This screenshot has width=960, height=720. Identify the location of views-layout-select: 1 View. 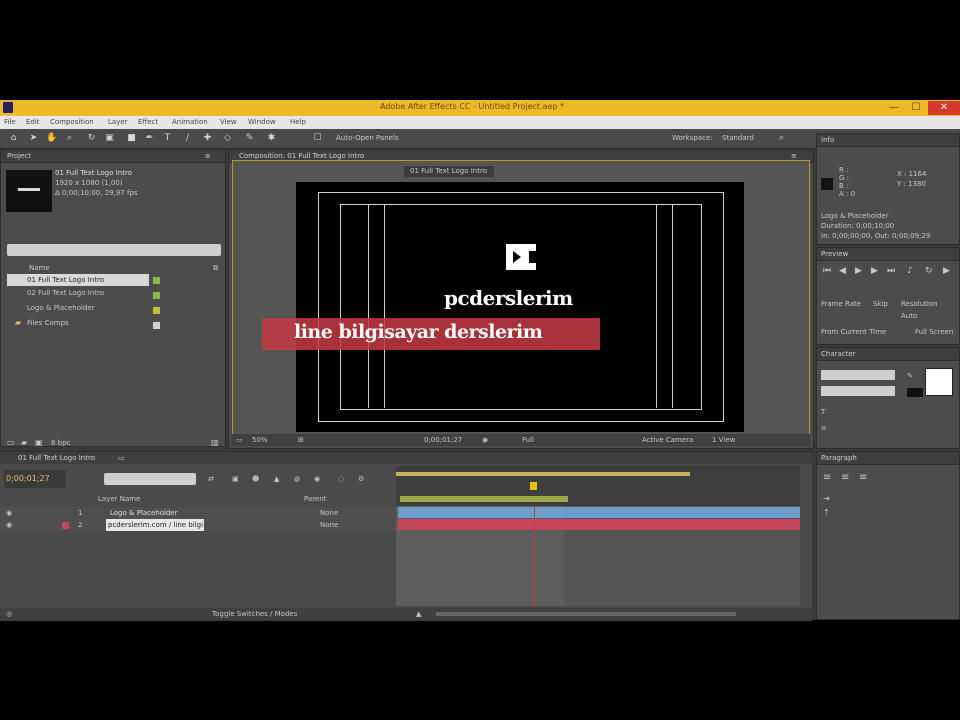
(723, 440).